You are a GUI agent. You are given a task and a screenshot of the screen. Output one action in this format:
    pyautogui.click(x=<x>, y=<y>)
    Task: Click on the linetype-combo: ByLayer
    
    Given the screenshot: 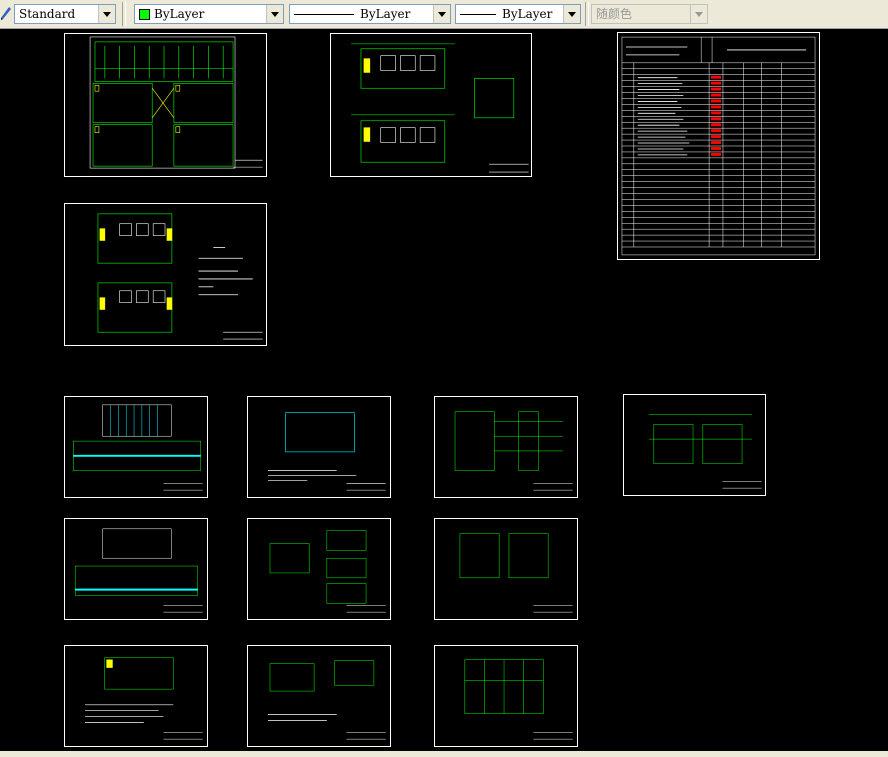 What is the action you would take?
    pyautogui.click(x=370, y=14)
    